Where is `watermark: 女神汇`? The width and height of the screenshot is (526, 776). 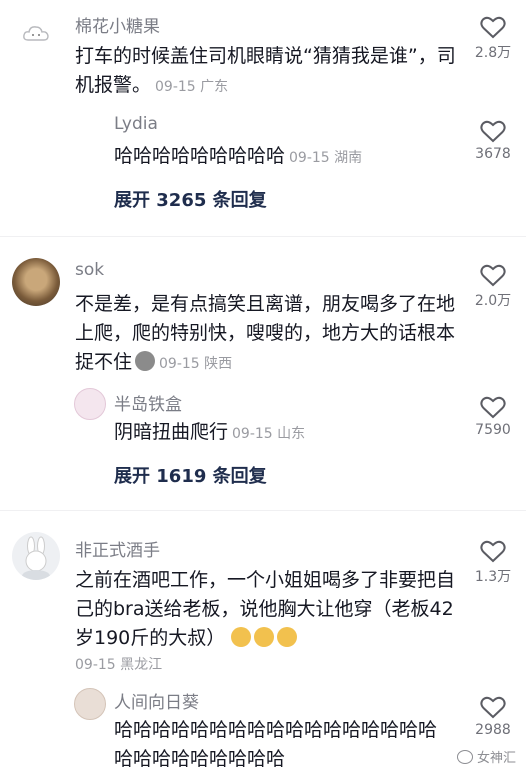
watermark: 女神汇 is located at coordinates (486, 756).